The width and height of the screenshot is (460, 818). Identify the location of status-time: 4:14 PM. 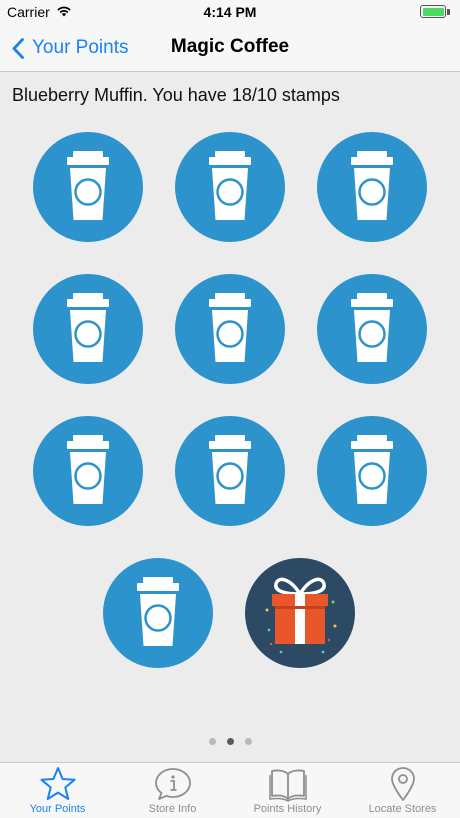
(230, 12).